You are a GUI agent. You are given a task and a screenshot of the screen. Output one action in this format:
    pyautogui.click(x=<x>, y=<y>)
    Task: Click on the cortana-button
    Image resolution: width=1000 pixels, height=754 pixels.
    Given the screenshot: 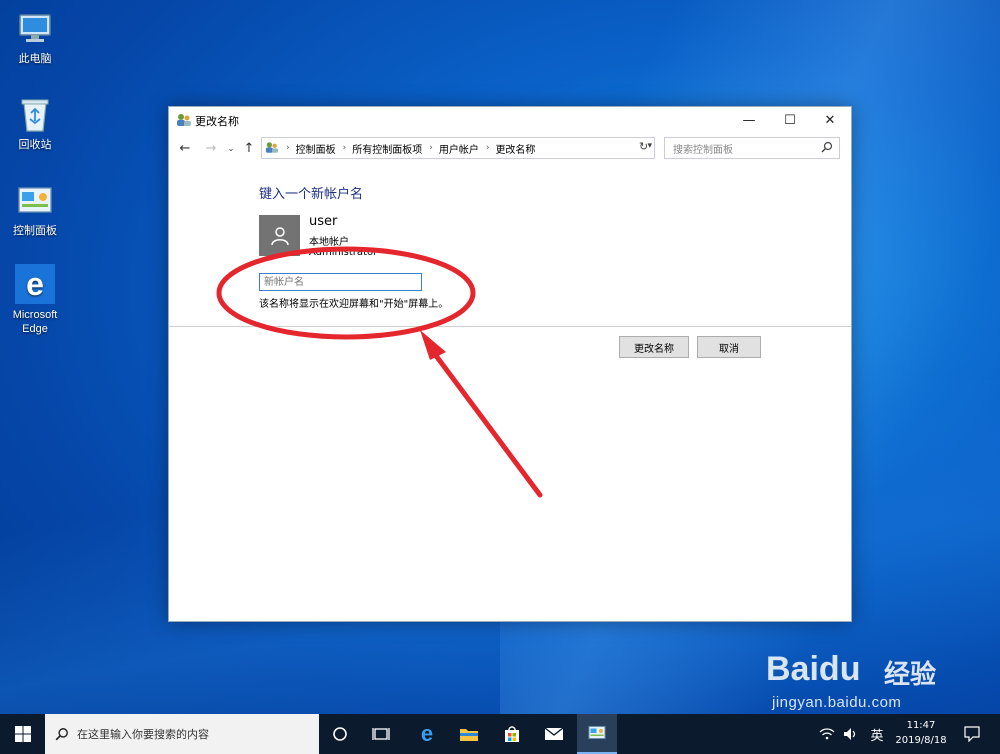 What is the action you would take?
    pyautogui.click(x=340, y=734)
    